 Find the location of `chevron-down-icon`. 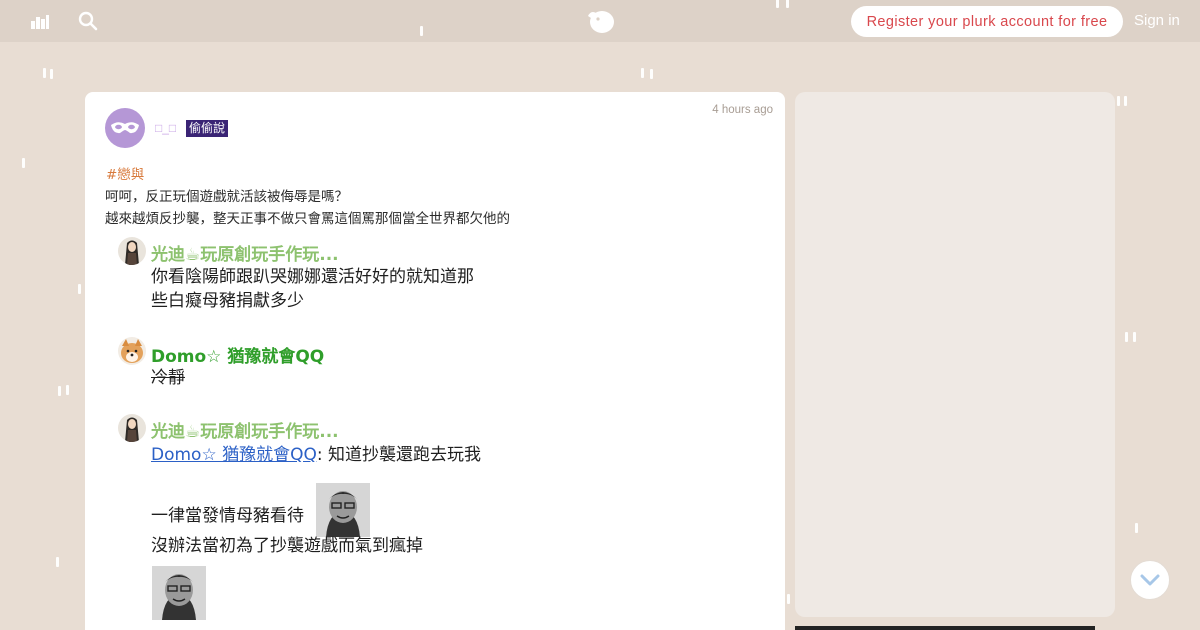

chevron-down-icon is located at coordinates (1150, 580).